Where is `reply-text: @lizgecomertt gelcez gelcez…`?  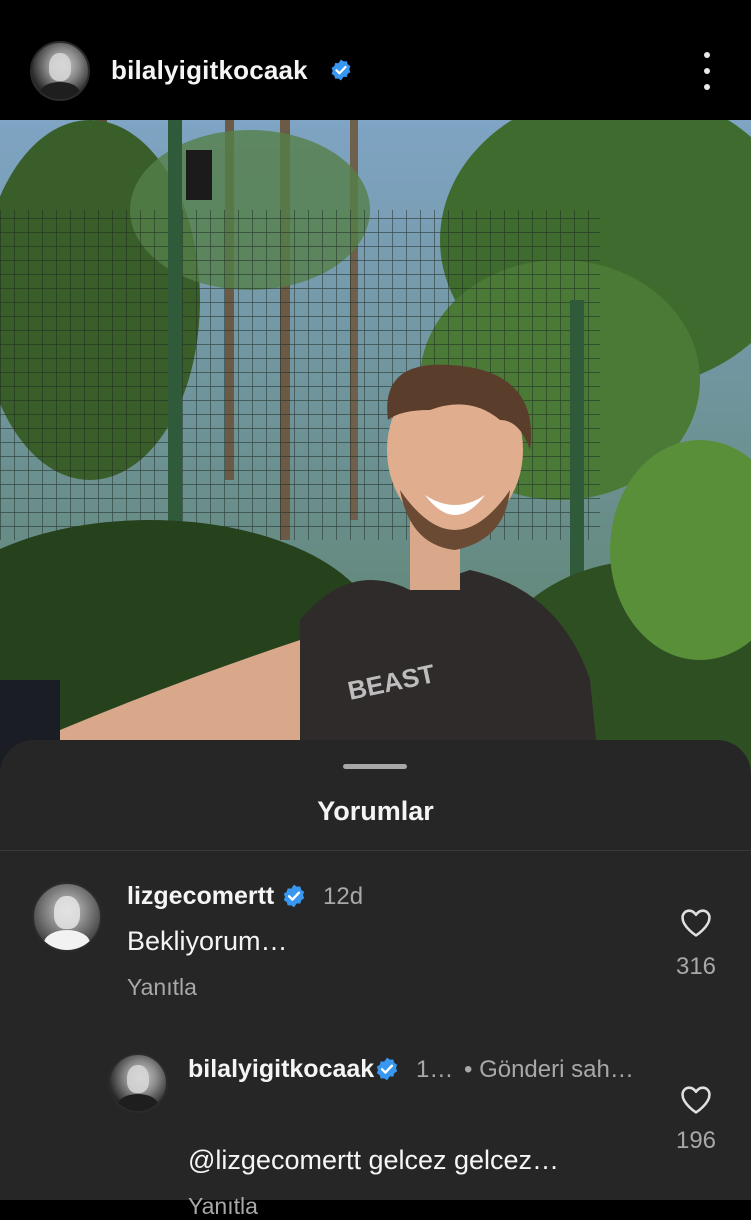
reply-text: @lizgecomertt gelcez gelcez… is located at coordinates (374, 1160).